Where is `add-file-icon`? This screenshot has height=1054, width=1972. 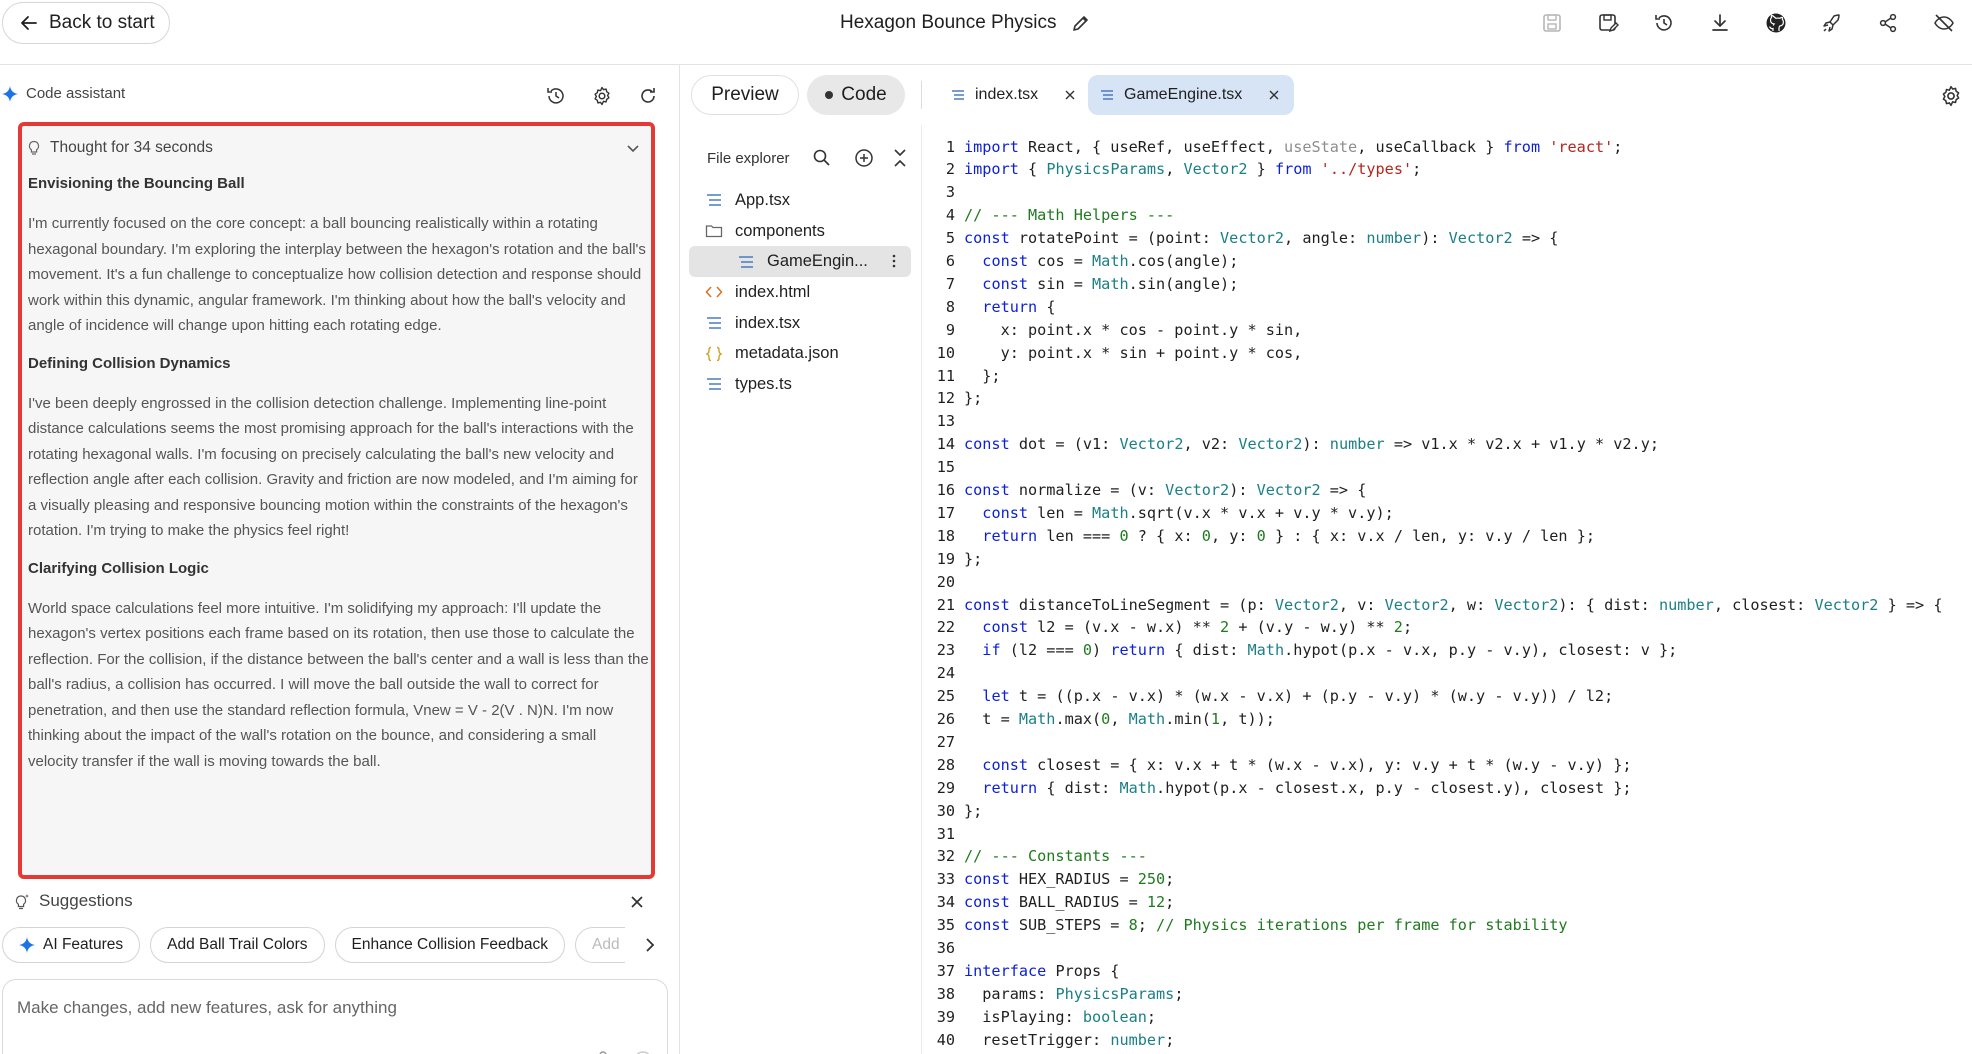 add-file-icon is located at coordinates (864, 158).